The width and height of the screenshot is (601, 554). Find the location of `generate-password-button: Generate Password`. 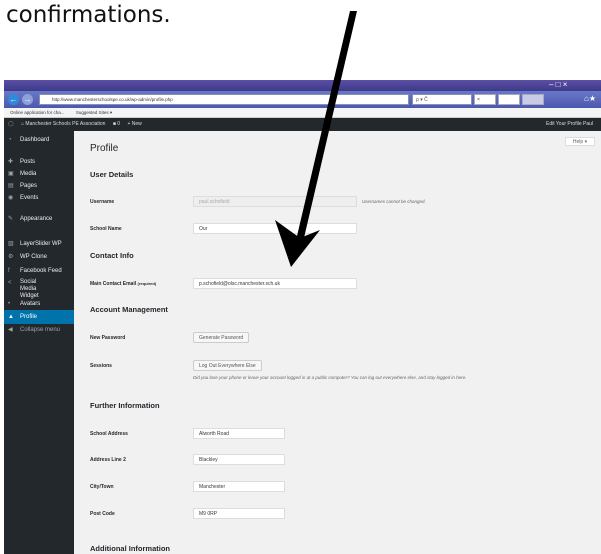

generate-password-button: Generate Password is located at coordinates (221, 337).